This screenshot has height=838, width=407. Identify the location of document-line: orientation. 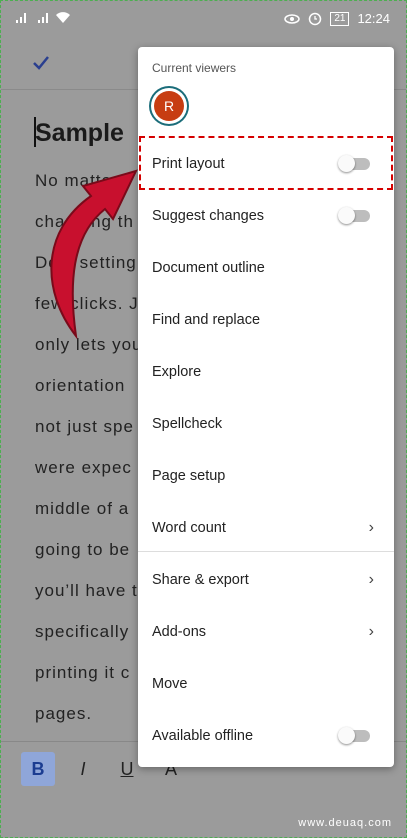
(80, 385).